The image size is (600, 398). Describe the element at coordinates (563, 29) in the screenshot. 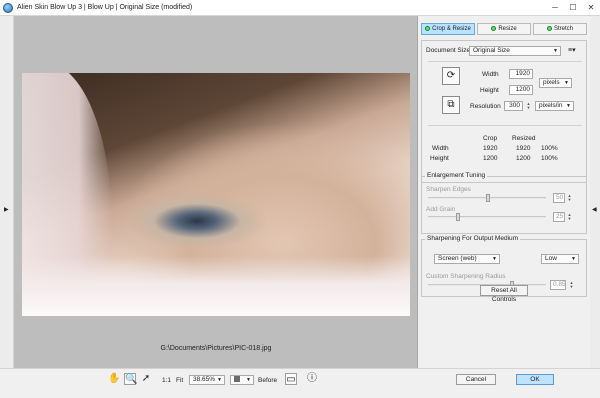

I see `tab-label: Stretch` at that location.